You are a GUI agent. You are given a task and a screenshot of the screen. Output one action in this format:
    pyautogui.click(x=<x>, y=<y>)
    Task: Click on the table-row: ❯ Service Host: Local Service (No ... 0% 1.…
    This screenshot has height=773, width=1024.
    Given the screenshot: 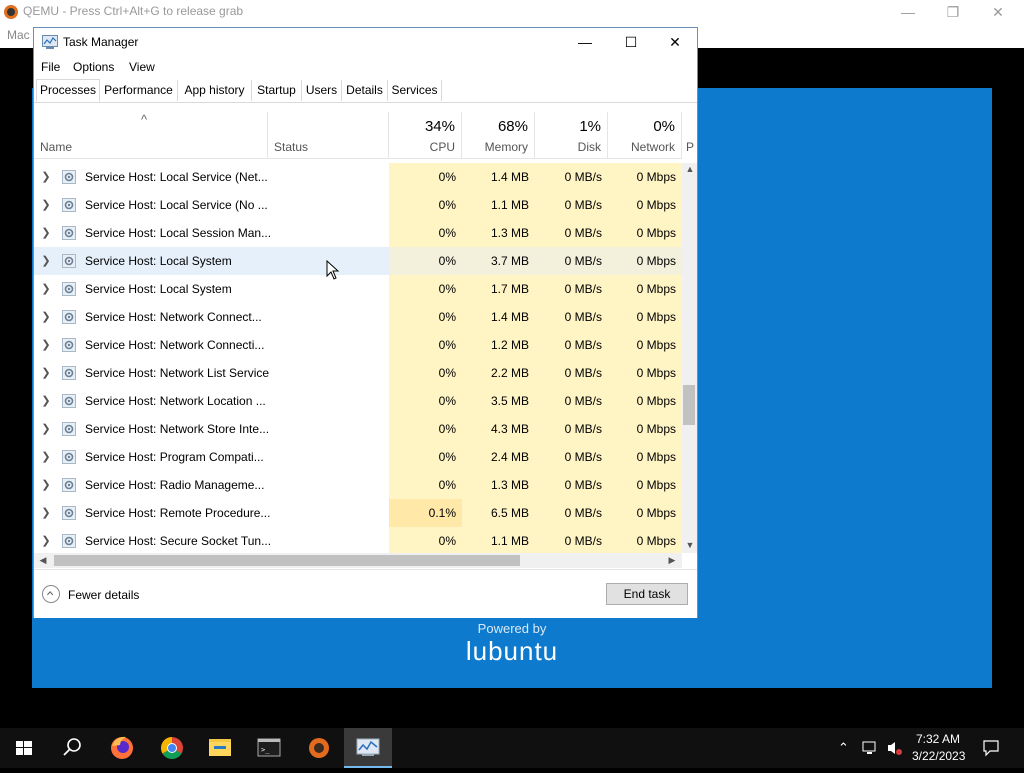 What is the action you would take?
    pyautogui.click(x=358, y=205)
    